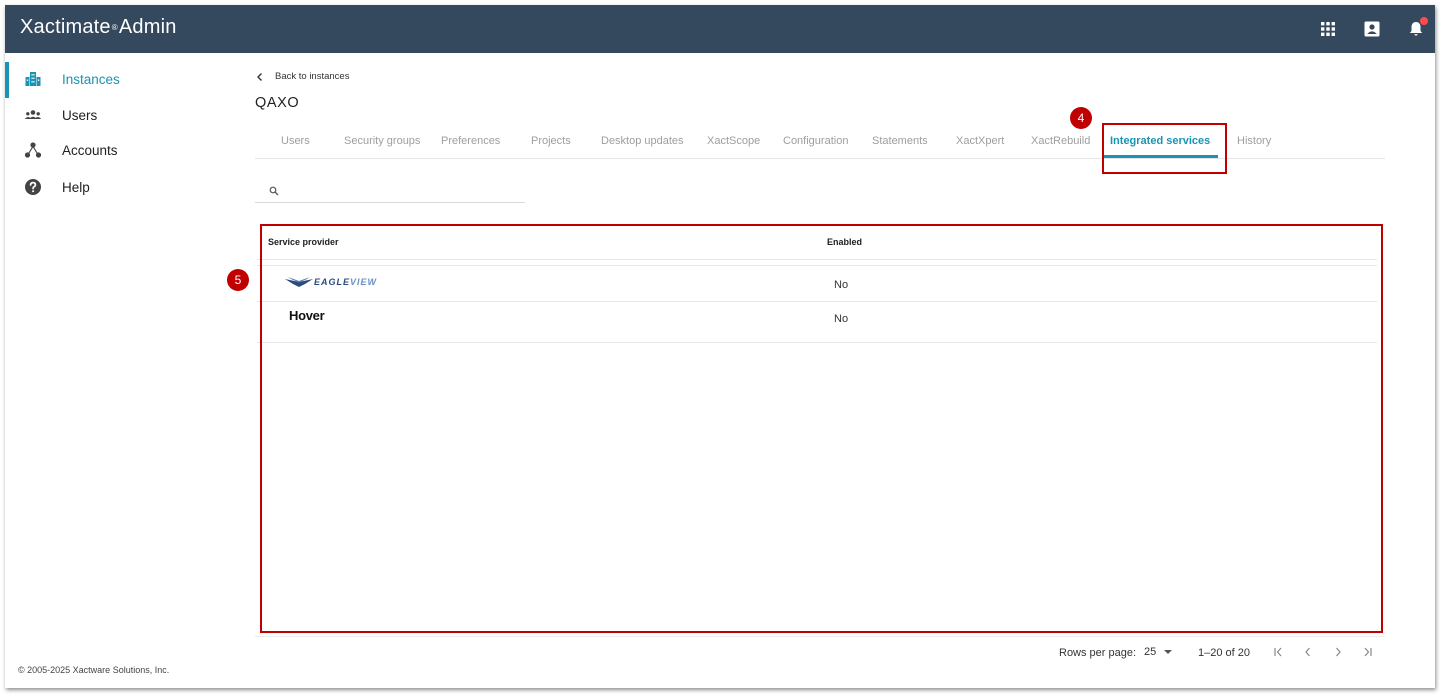 Image resolution: width=1443 pixels, height=696 pixels. I want to click on tab-users: Users, so click(295, 141).